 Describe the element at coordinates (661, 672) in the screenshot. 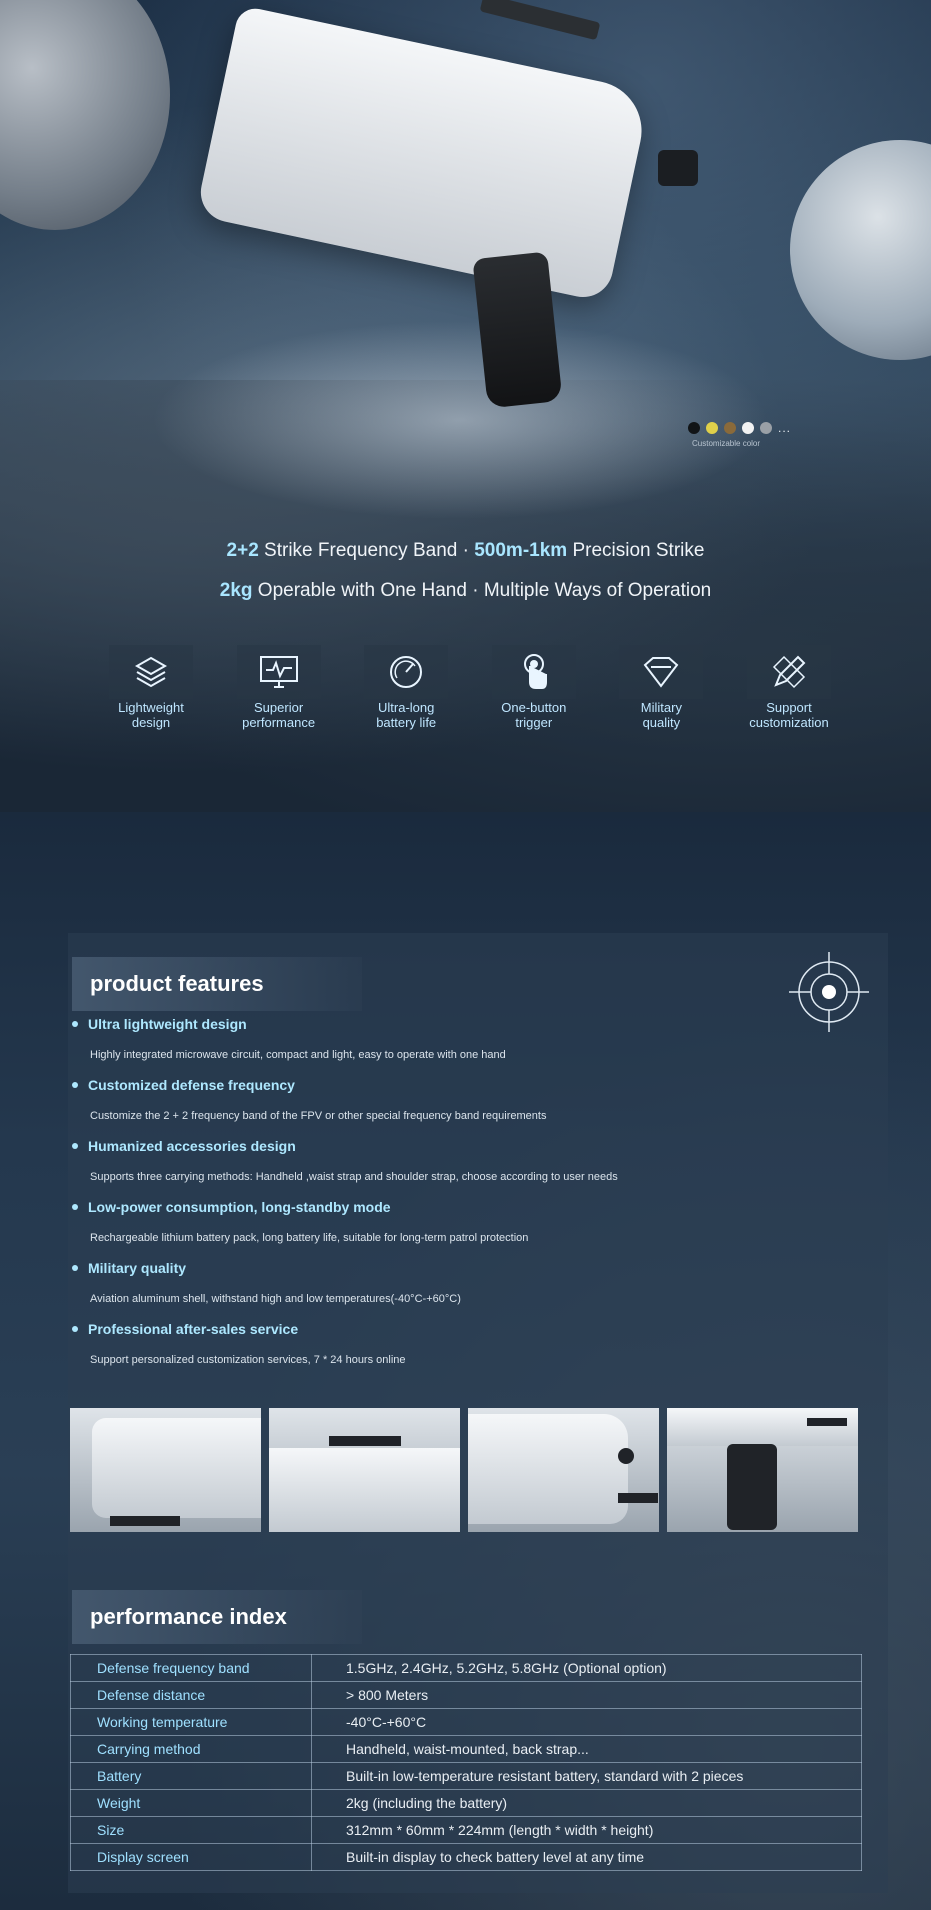

I see `diamond-icon` at that location.